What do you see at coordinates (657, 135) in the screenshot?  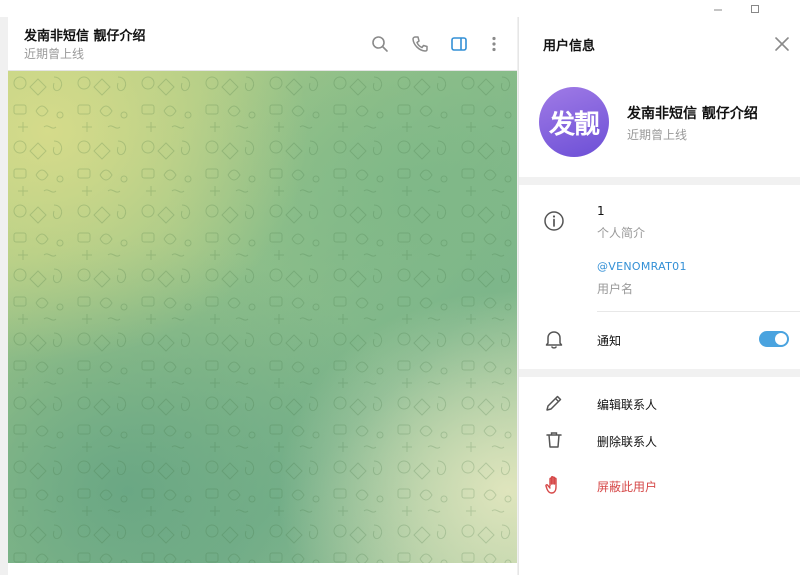 I see `profile-status: 近期曾上线` at bounding box center [657, 135].